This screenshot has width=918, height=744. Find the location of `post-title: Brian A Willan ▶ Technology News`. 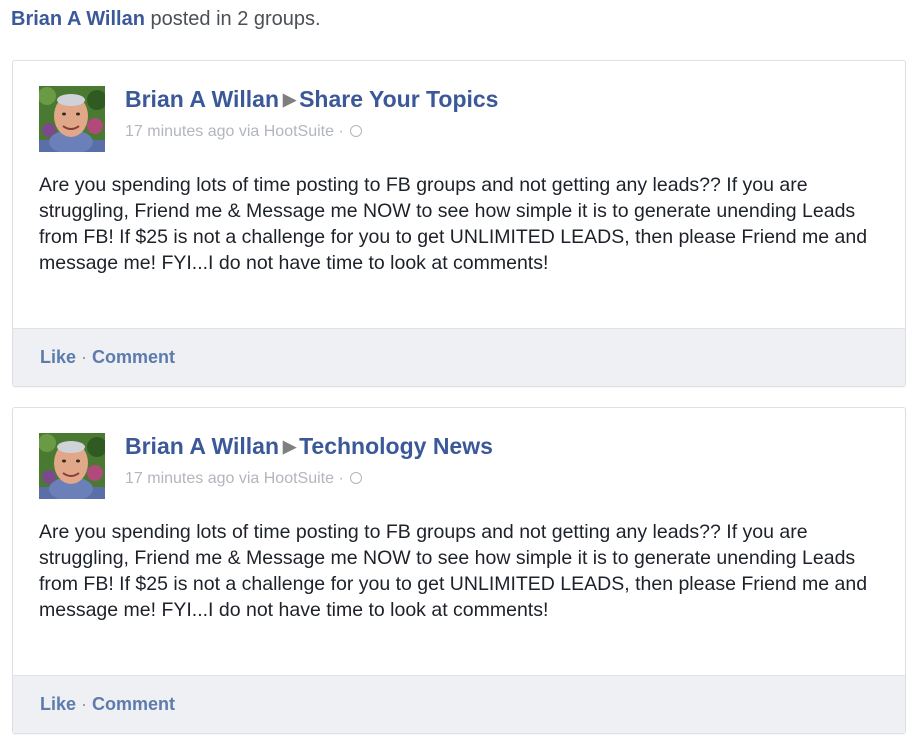

post-title: Brian A Willan ▶ Technology News is located at coordinates (309, 447).